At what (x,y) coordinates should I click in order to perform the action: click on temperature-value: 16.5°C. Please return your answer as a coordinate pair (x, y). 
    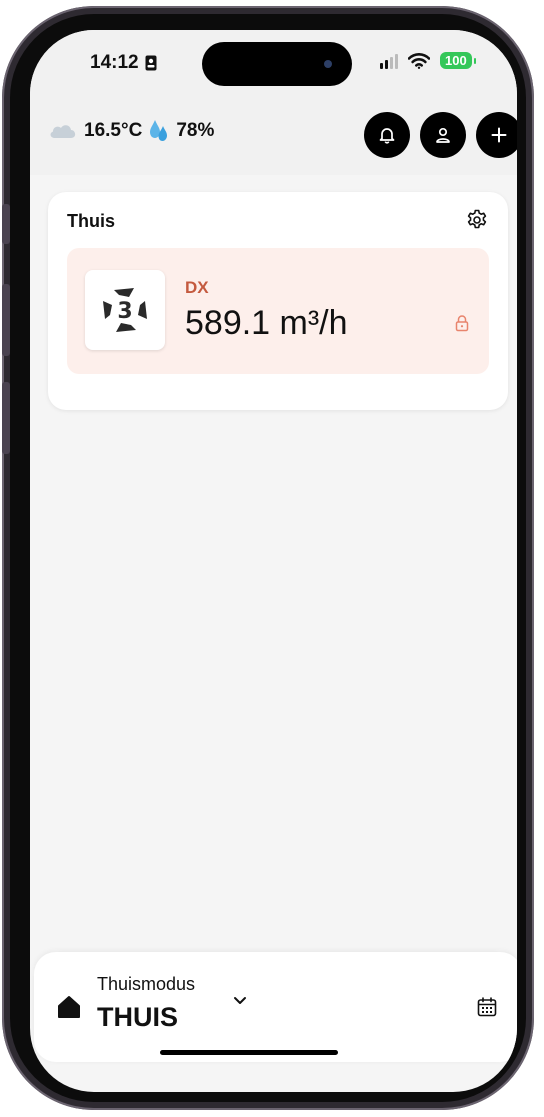
    Looking at the image, I should click on (113, 130).